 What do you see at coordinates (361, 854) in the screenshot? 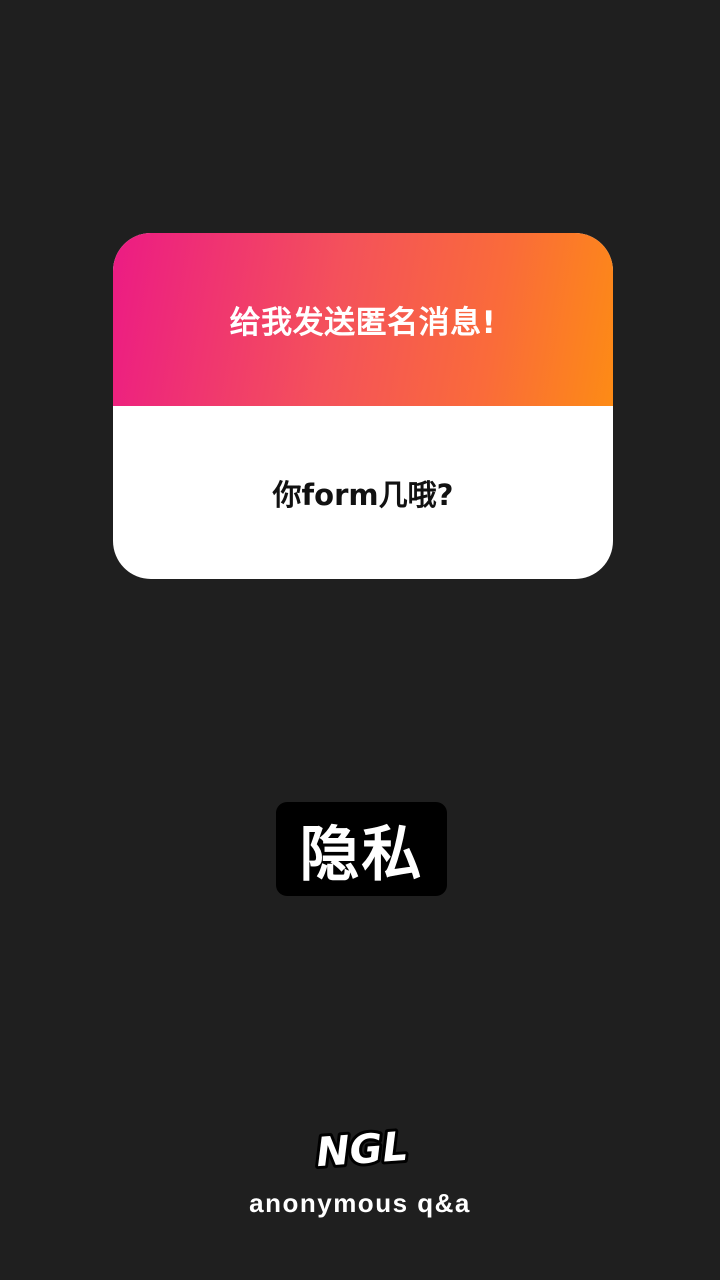
I see `privacy-label: 隐私` at bounding box center [361, 854].